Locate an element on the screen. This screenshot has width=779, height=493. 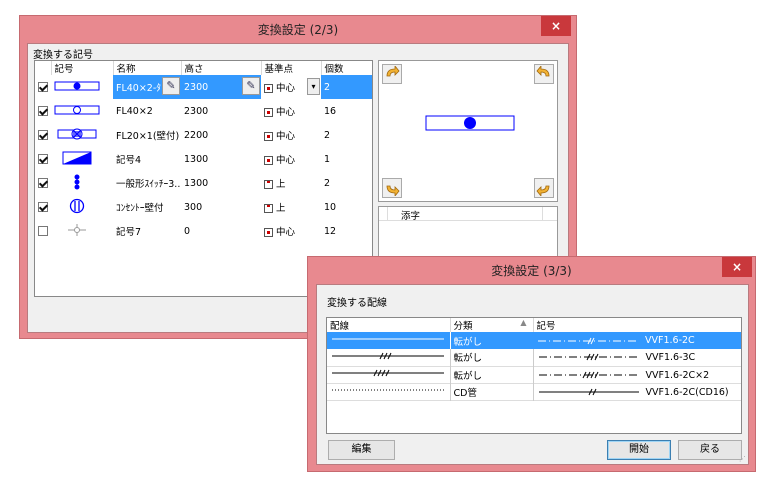
dialog2-title: 変換設定 (3/3) is located at coordinates (531, 271).